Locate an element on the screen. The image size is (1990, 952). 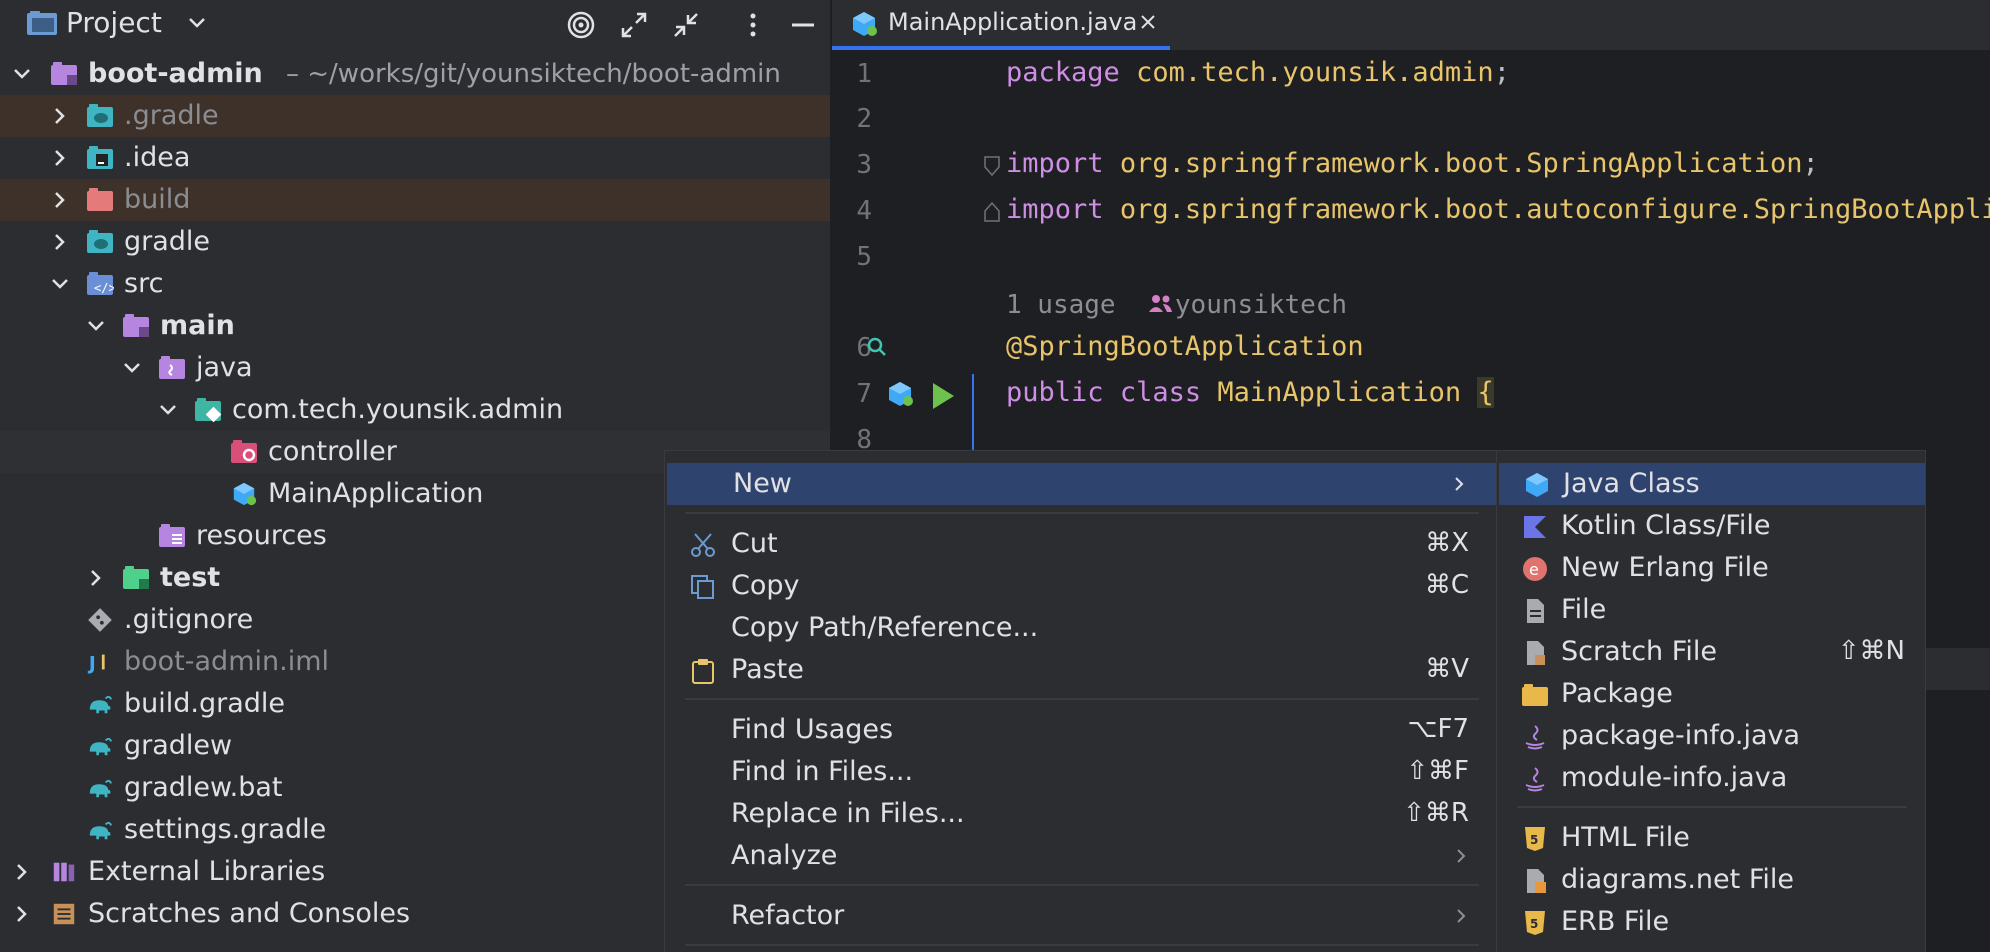
tree-item-label: build is located at coordinates (157, 199).